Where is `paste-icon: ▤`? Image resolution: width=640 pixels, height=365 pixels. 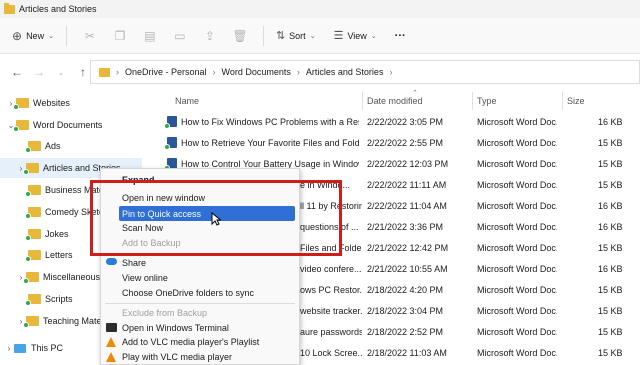 paste-icon: ▤ is located at coordinates (150, 36).